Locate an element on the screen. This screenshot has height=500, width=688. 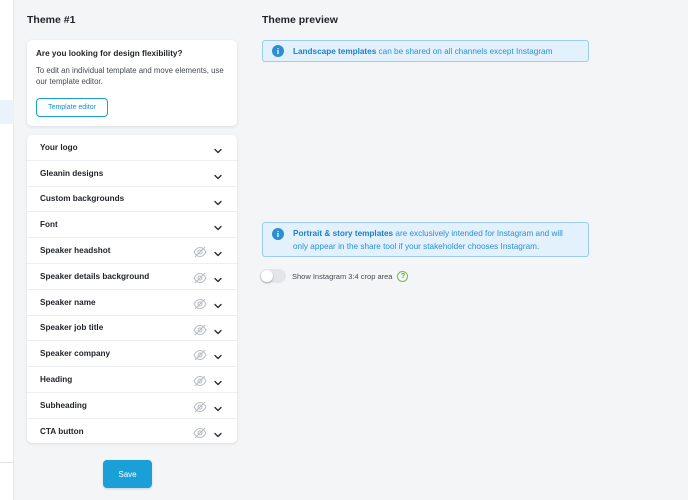
settings-row: Gleanin designs is located at coordinates (132, 174).